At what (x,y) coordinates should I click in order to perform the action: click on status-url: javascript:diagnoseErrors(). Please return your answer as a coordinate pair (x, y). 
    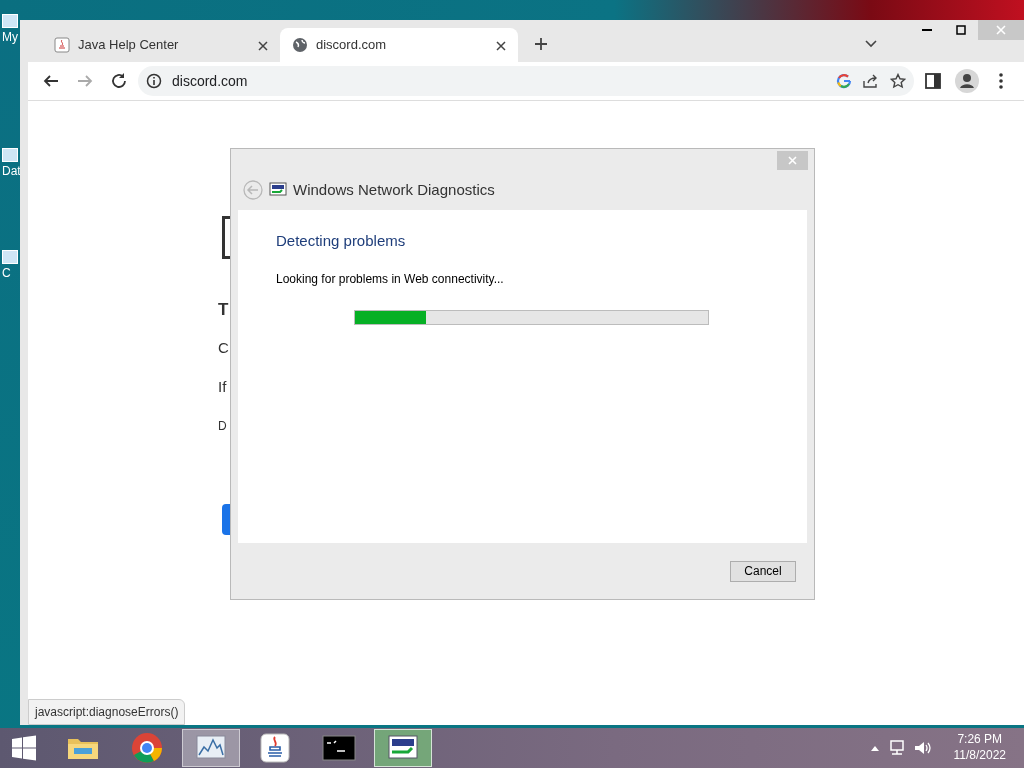
    Looking at the image, I should click on (107, 712).